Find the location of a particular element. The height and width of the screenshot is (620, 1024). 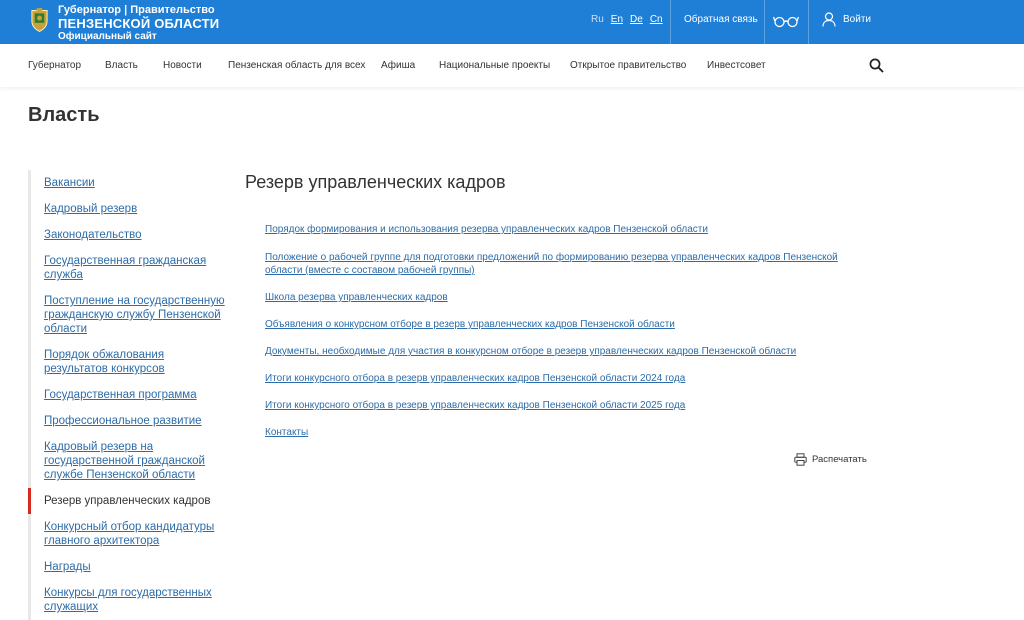

sidebar-item-legislation: Законодательство is located at coordinates (128, 235).